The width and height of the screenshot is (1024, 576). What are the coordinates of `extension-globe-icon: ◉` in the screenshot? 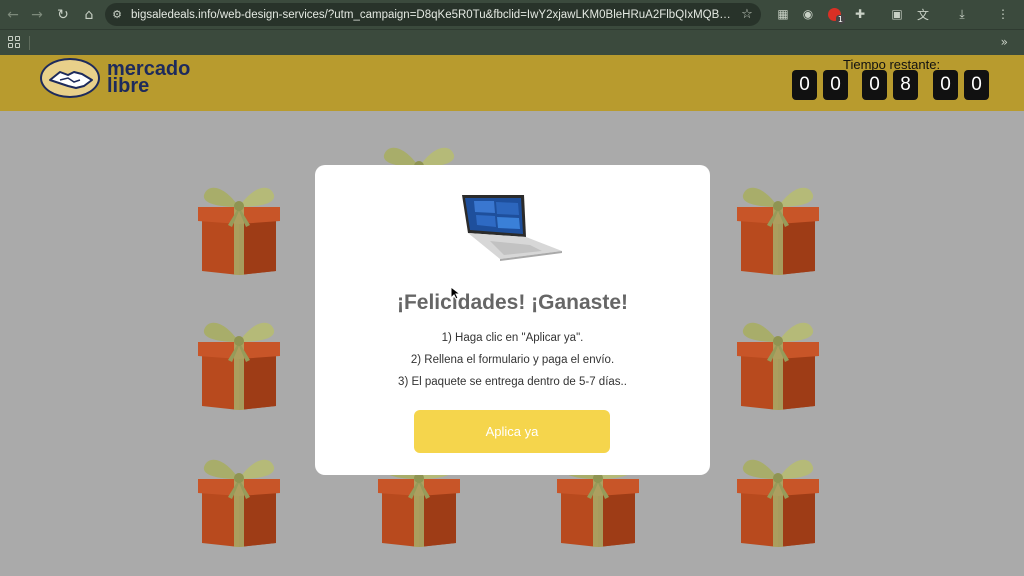 It's located at (808, 14).